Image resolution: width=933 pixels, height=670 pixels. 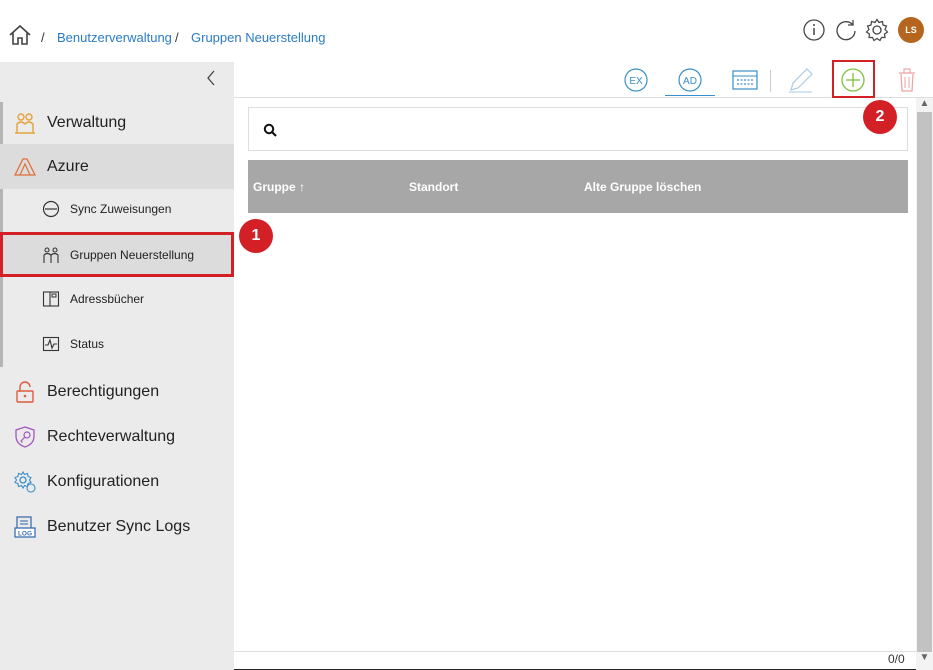 I want to click on sidebar-subitem-label: Gruppen Neuerstellung, so click(x=132, y=254).